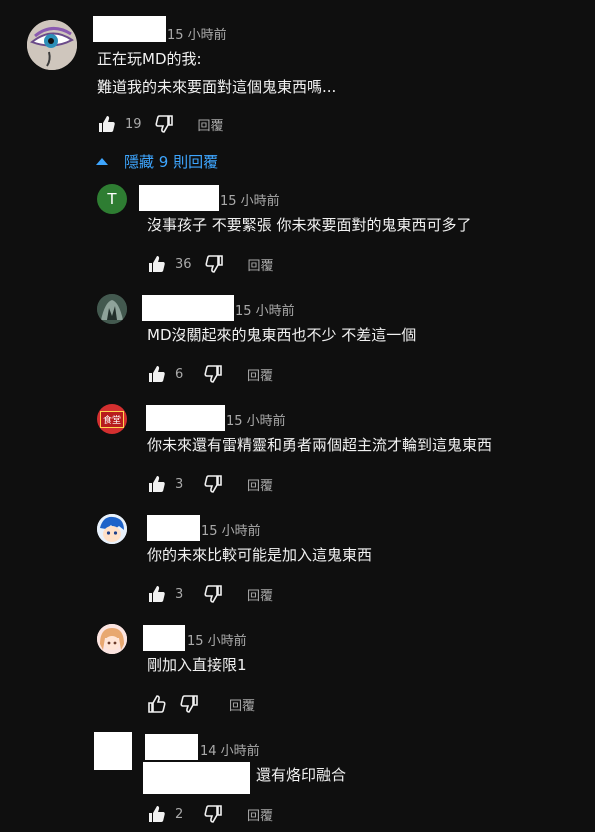 Image resolution: width=595 pixels, height=832 pixels. I want to click on avatar: 食堂, so click(112, 419).